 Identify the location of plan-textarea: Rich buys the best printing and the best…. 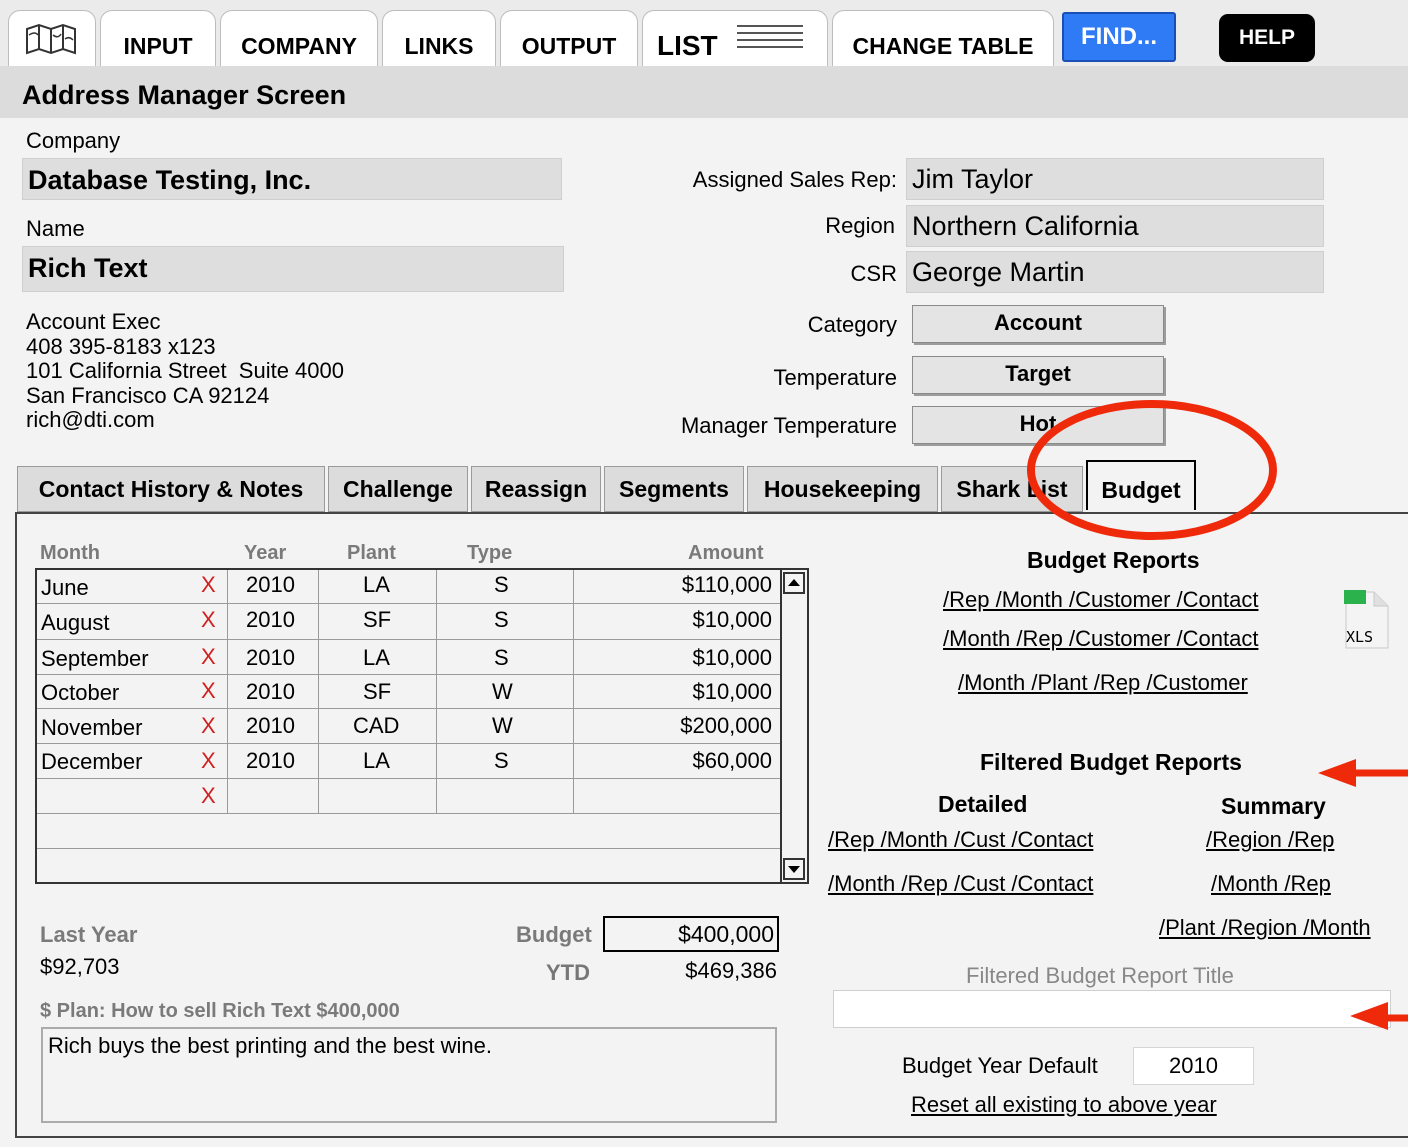
(409, 1075).